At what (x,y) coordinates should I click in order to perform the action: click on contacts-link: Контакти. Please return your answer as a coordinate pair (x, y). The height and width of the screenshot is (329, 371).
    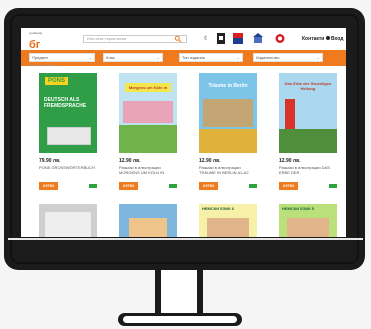
    Looking at the image, I should click on (313, 39).